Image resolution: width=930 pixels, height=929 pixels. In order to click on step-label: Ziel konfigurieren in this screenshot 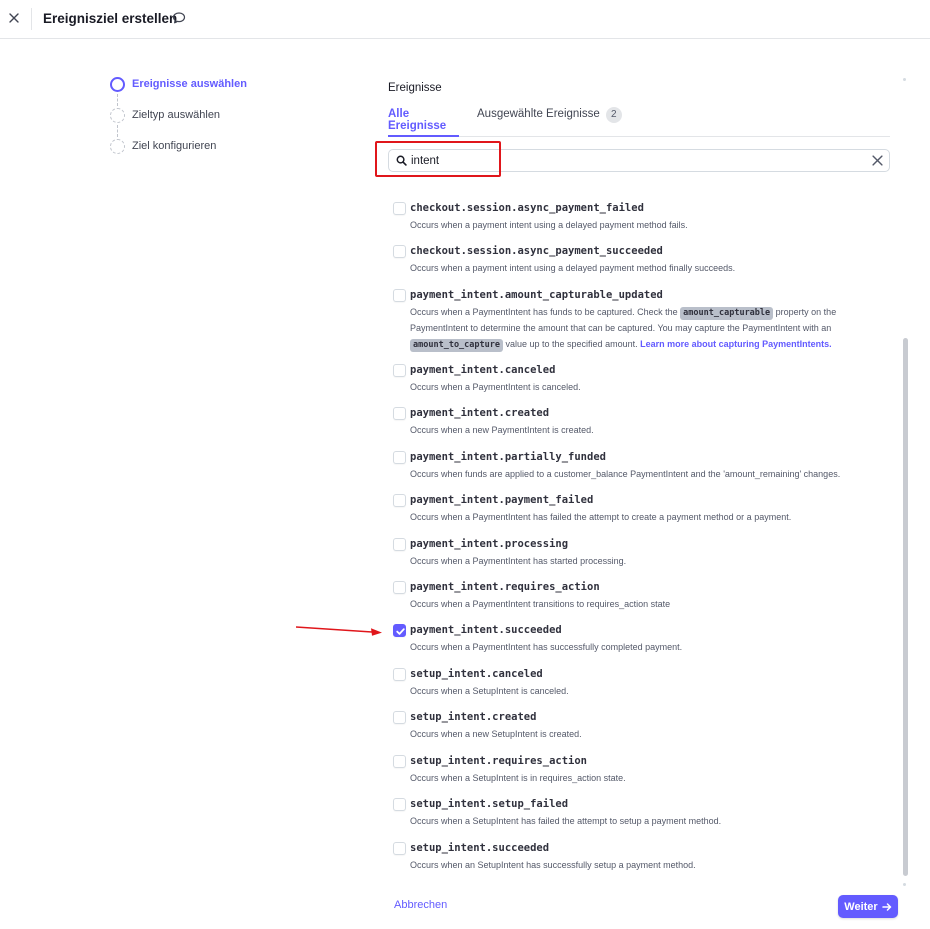, I will do `click(174, 146)`.